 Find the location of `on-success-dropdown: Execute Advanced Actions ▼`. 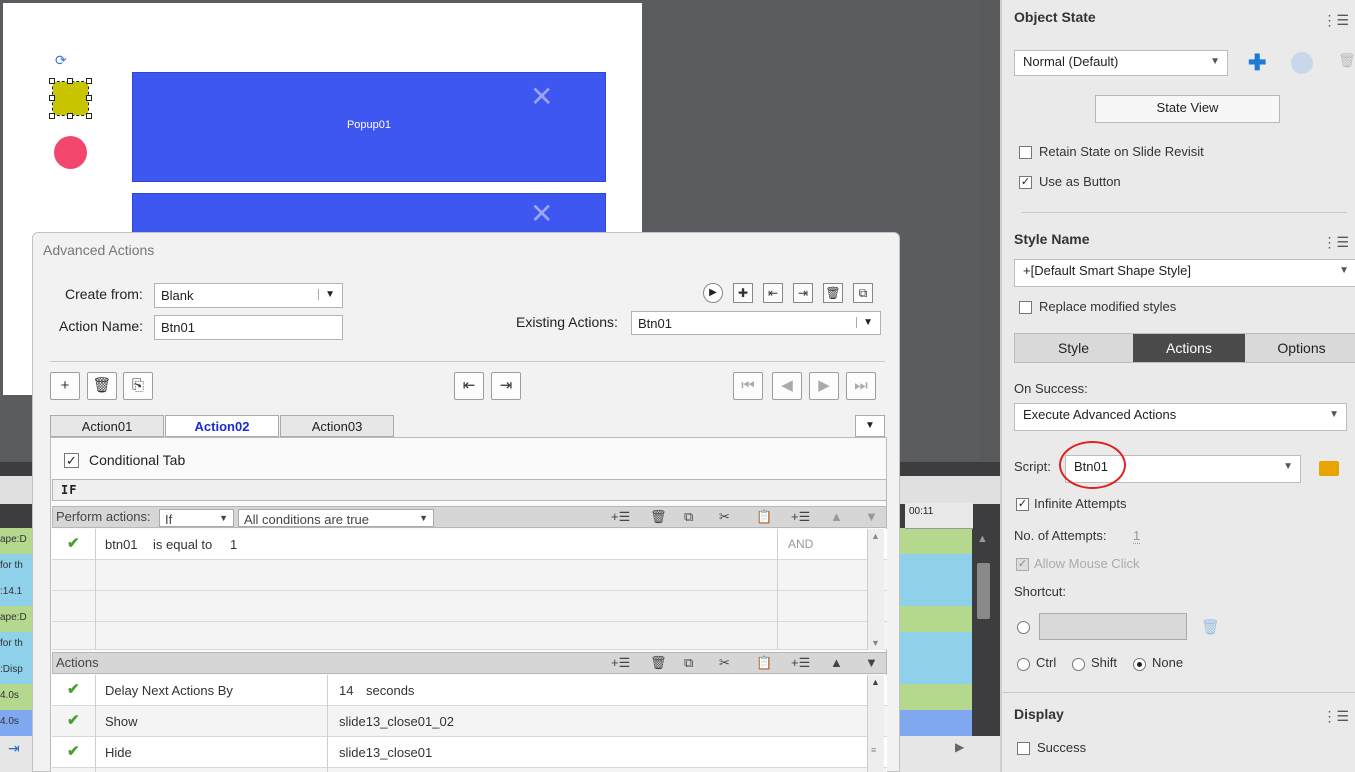

on-success-dropdown: Execute Advanced Actions ▼ is located at coordinates (1180, 417).